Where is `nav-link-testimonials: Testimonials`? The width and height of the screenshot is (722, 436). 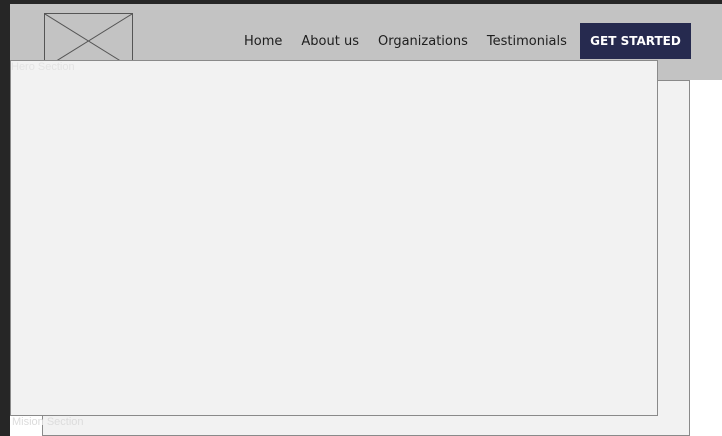
nav-link-testimonials: Testimonials is located at coordinates (527, 41).